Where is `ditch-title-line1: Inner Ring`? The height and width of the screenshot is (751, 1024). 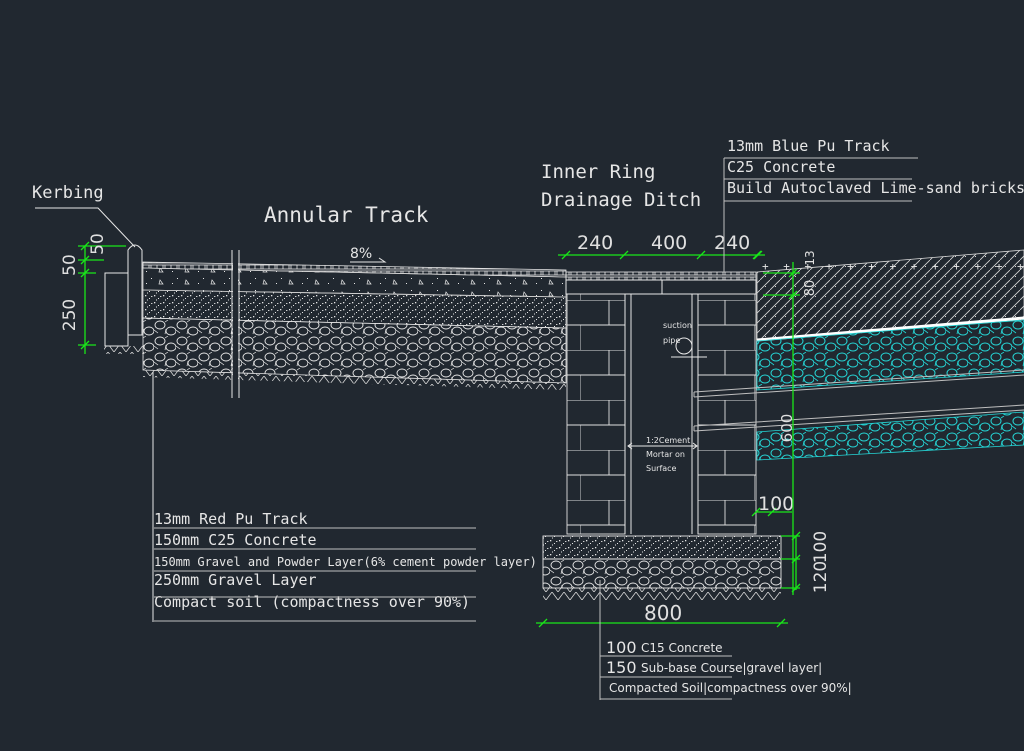 ditch-title-line1: Inner Ring is located at coordinates (598, 172).